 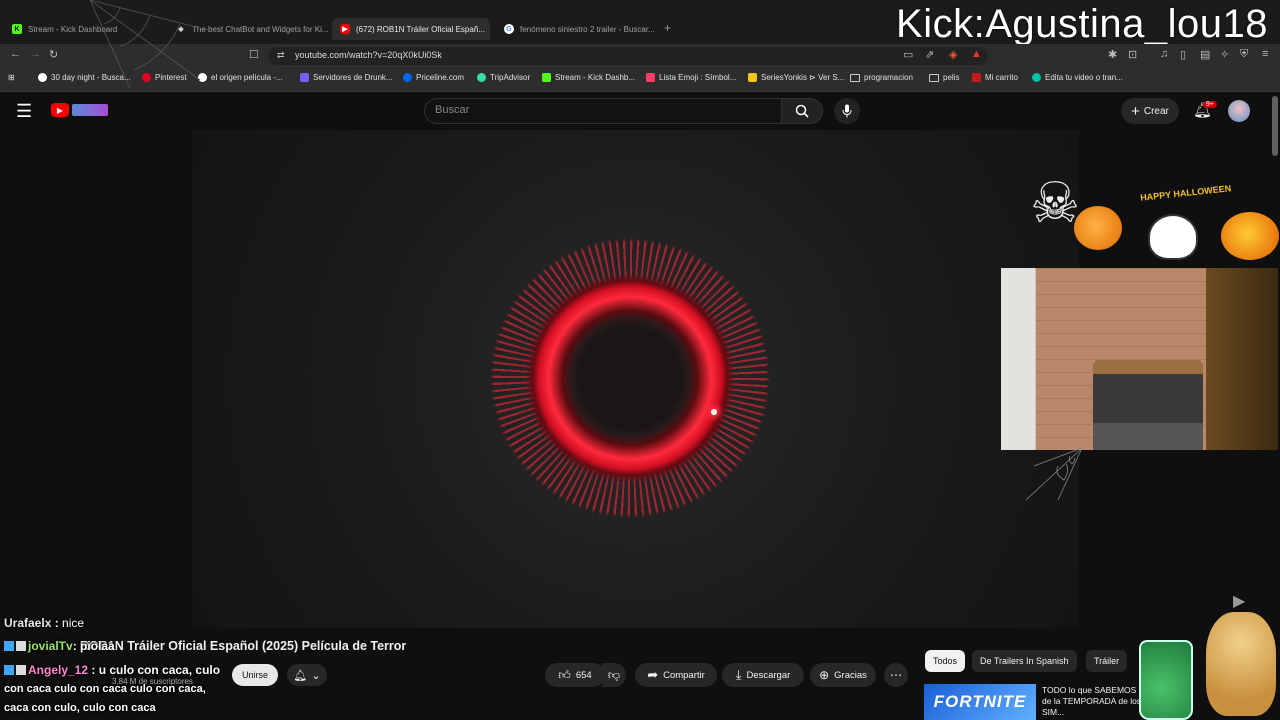 I want to click on light-spark, so click(x=714, y=412).